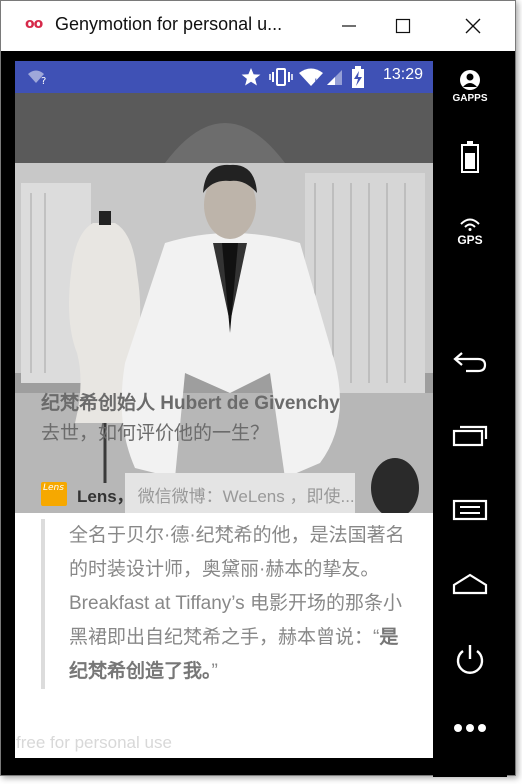 Image resolution: width=522 pixels, height=784 pixels. I want to click on home-button, so click(470, 584).